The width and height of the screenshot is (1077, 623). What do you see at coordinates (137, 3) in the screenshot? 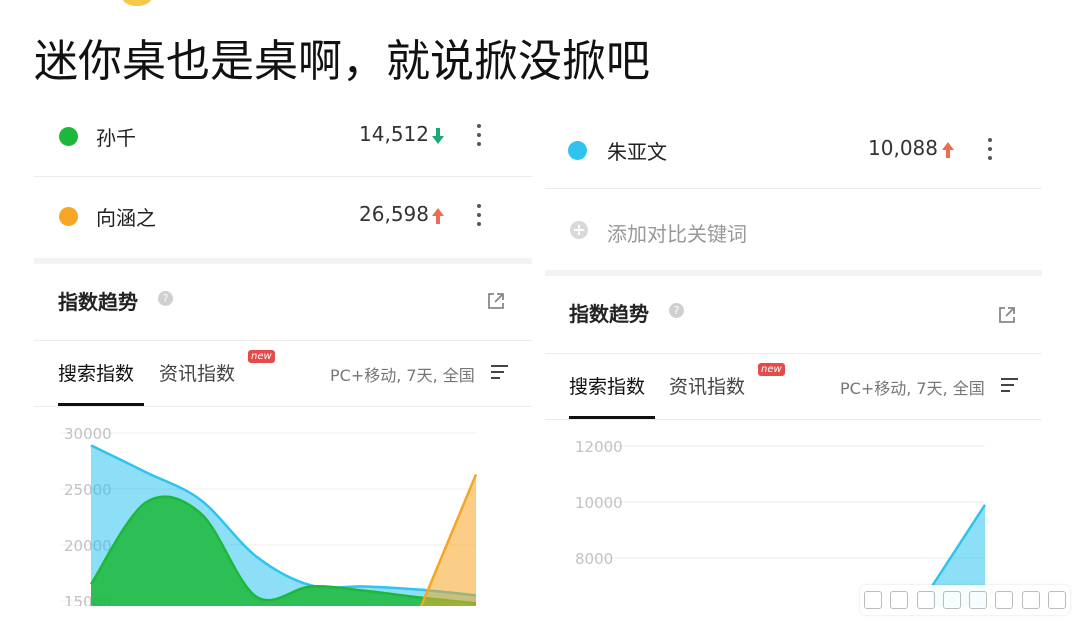
I see `emoji-fragment` at bounding box center [137, 3].